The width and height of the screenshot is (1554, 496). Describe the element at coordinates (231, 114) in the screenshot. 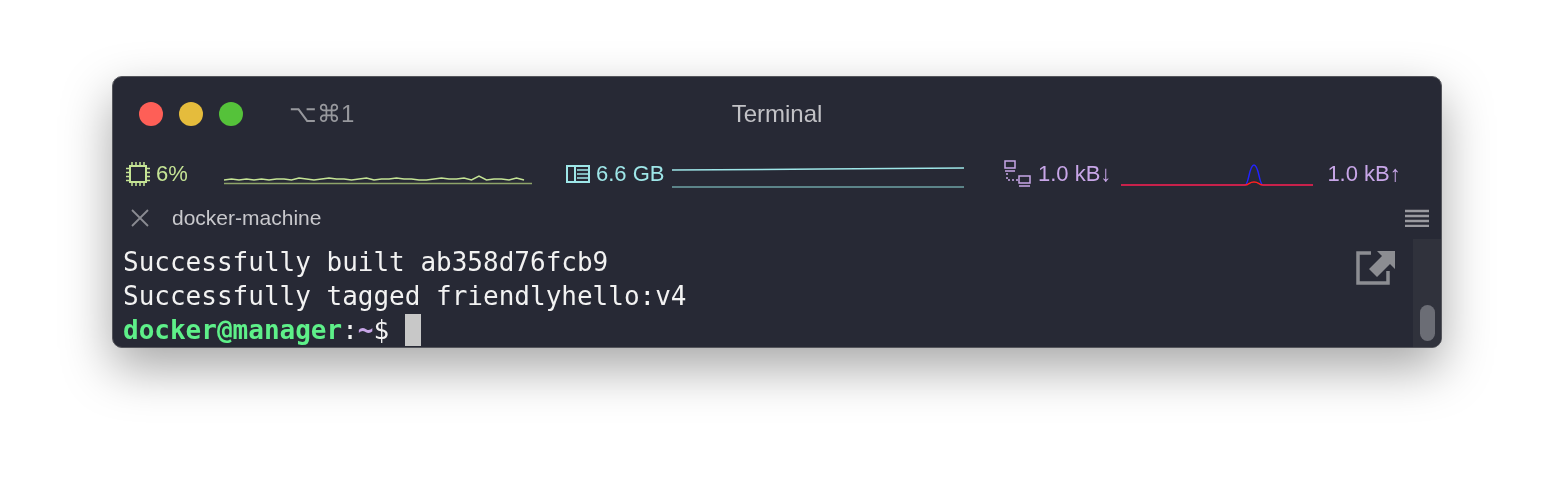

I see `zoom-button` at that location.